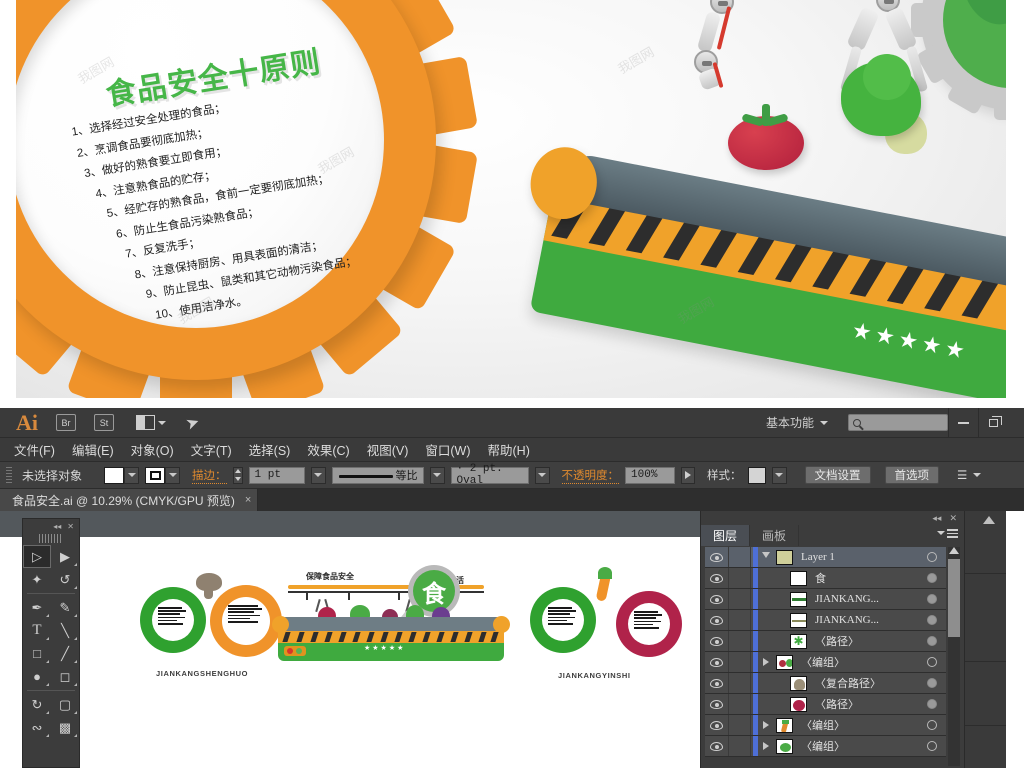 This screenshot has width=1024, height=768. I want to click on table-row: 〈路径〉, so click(825, 704).